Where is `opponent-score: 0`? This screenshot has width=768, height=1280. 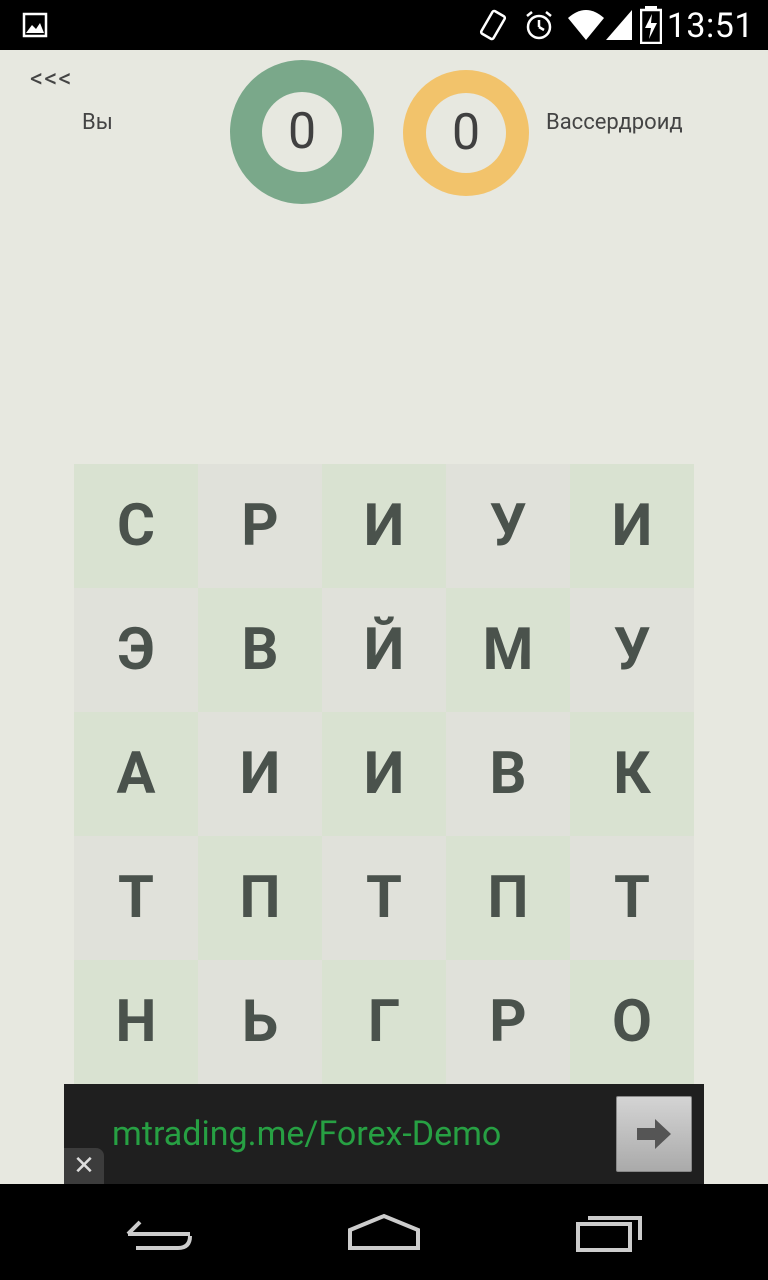
opponent-score: 0 is located at coordinates (466, 133).